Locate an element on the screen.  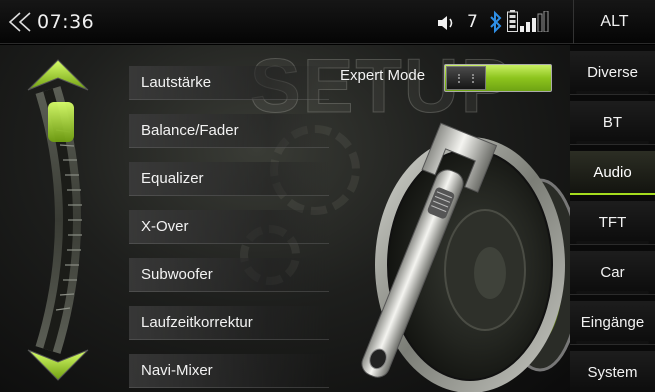
volume-level: 7 is located at coordinates (472, 22).